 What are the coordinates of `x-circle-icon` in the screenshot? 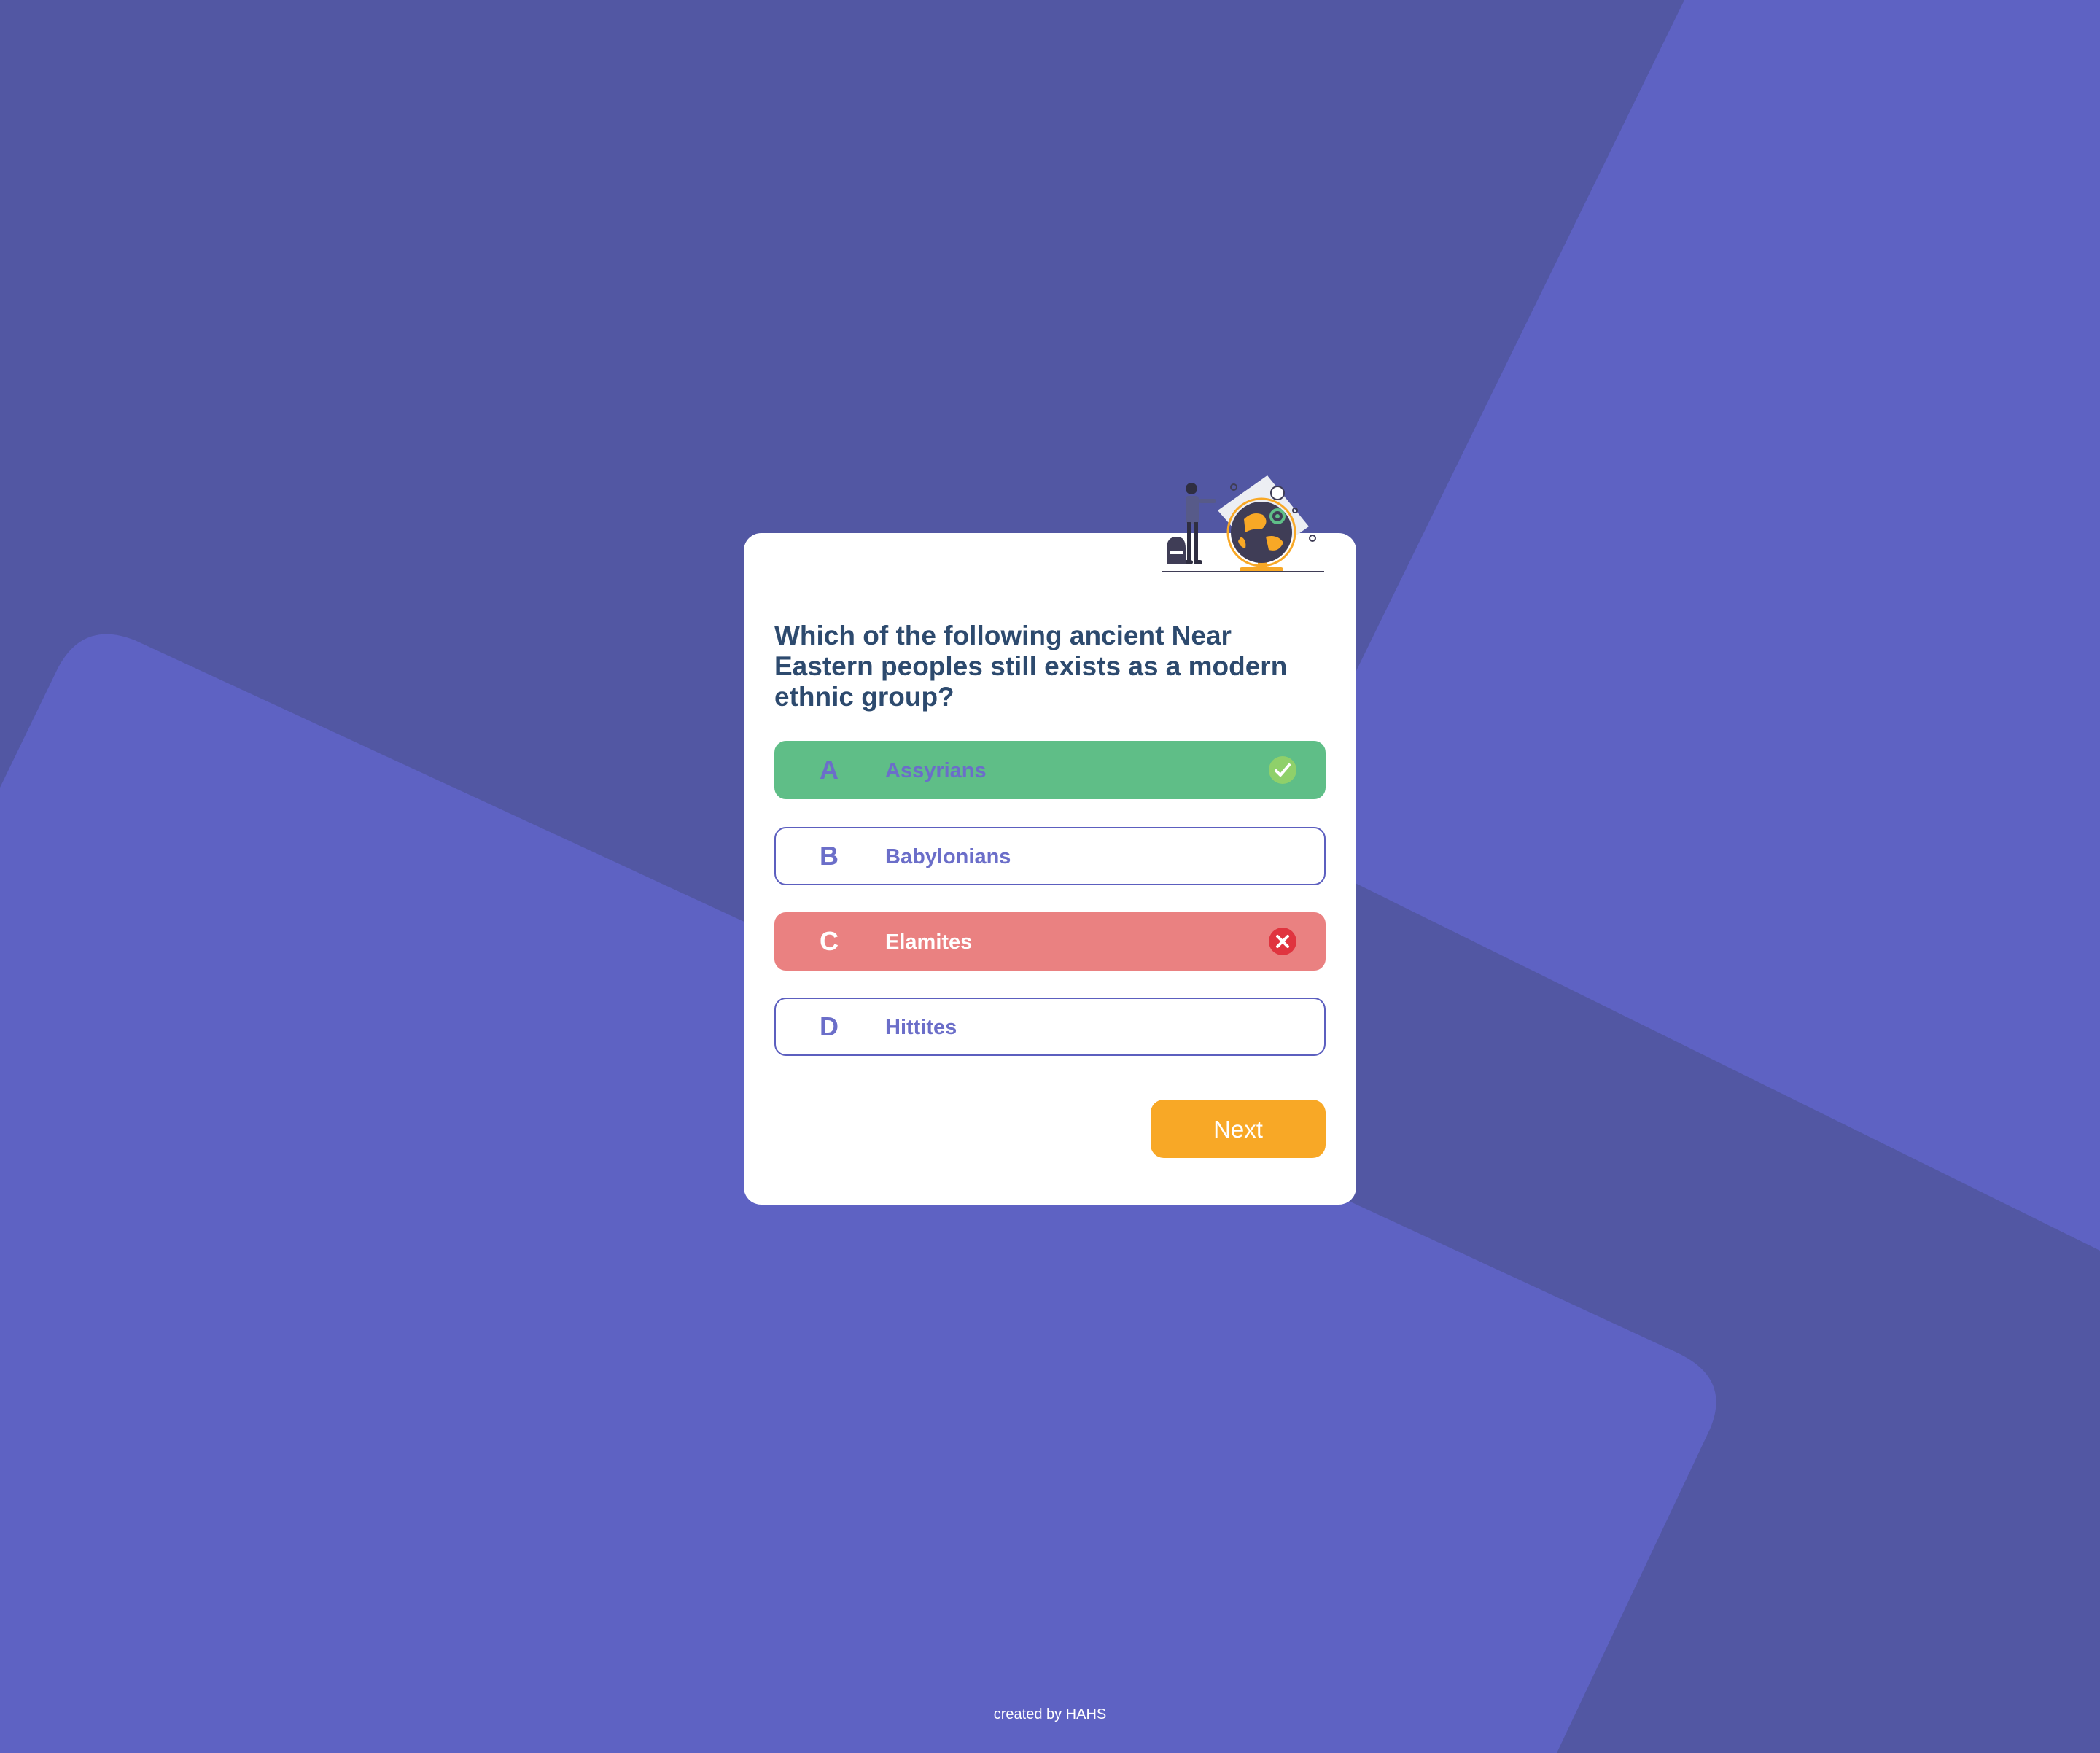 It's located at (1282, 942).